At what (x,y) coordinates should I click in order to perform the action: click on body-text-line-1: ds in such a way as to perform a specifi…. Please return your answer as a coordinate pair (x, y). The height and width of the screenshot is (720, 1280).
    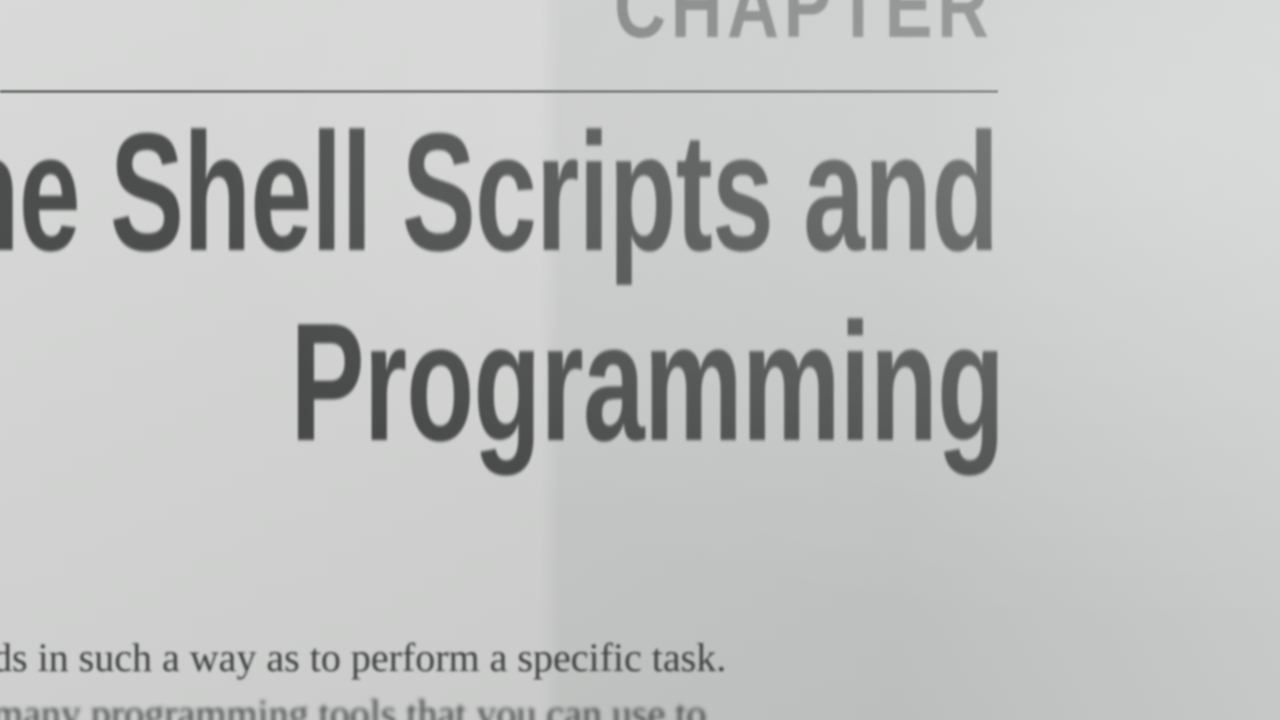
    Looking at the image, I should click on (363, 657).